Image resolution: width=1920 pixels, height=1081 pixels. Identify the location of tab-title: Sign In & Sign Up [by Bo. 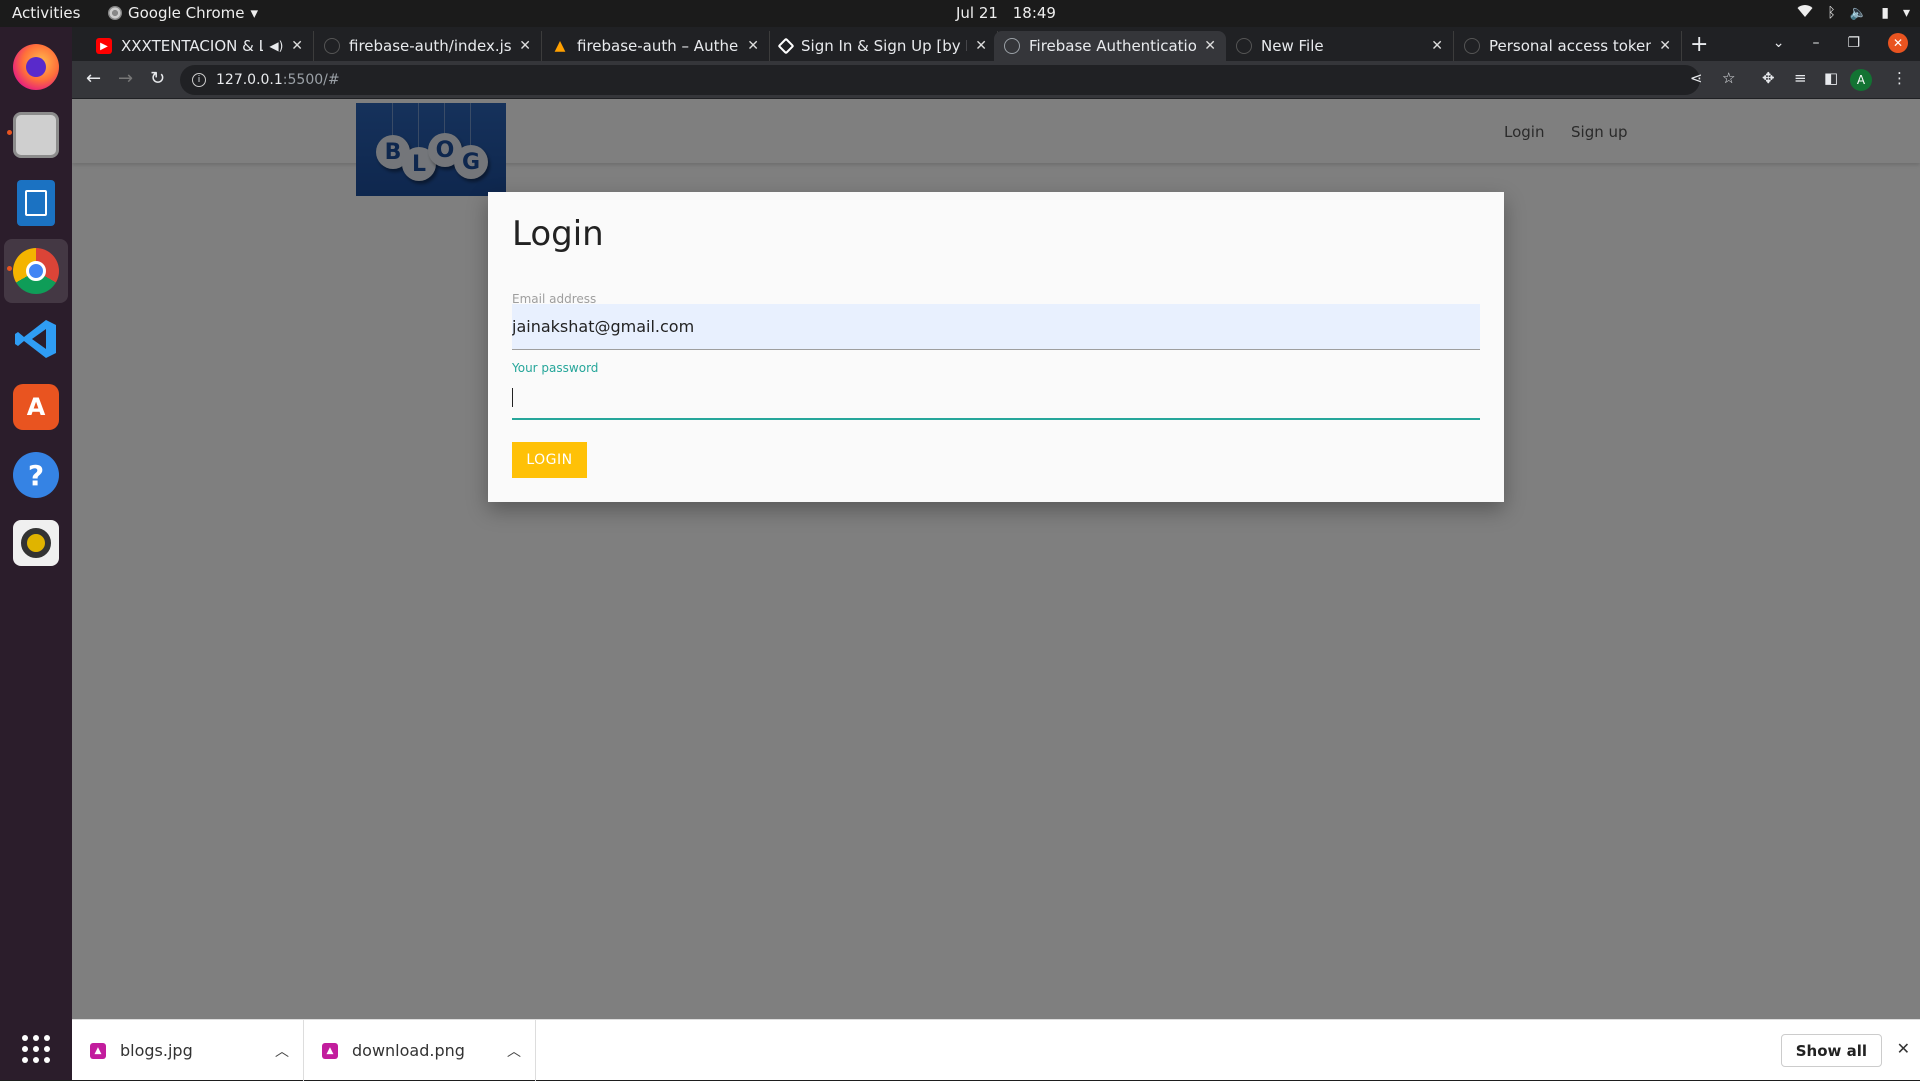
(884, 46).